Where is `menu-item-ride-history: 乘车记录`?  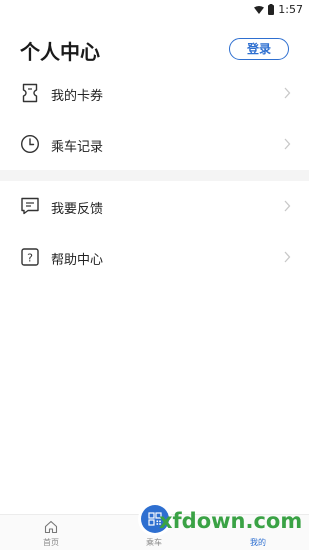 menu-item-ride-history: 乘车记录 is located at coordinates (154, 144).